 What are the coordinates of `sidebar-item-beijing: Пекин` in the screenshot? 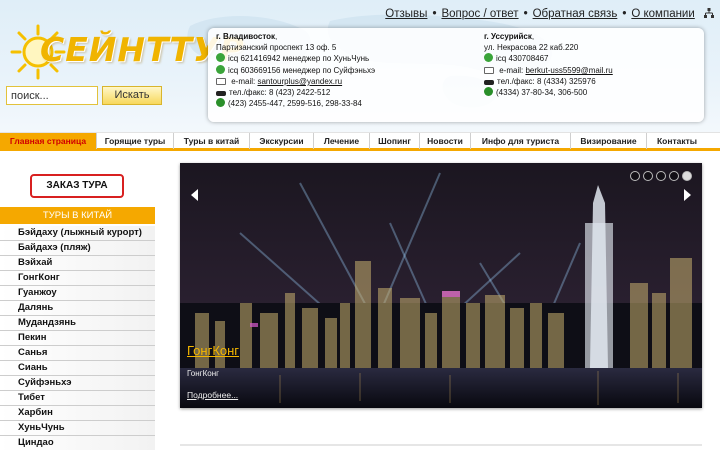 It's located at (77, 338).